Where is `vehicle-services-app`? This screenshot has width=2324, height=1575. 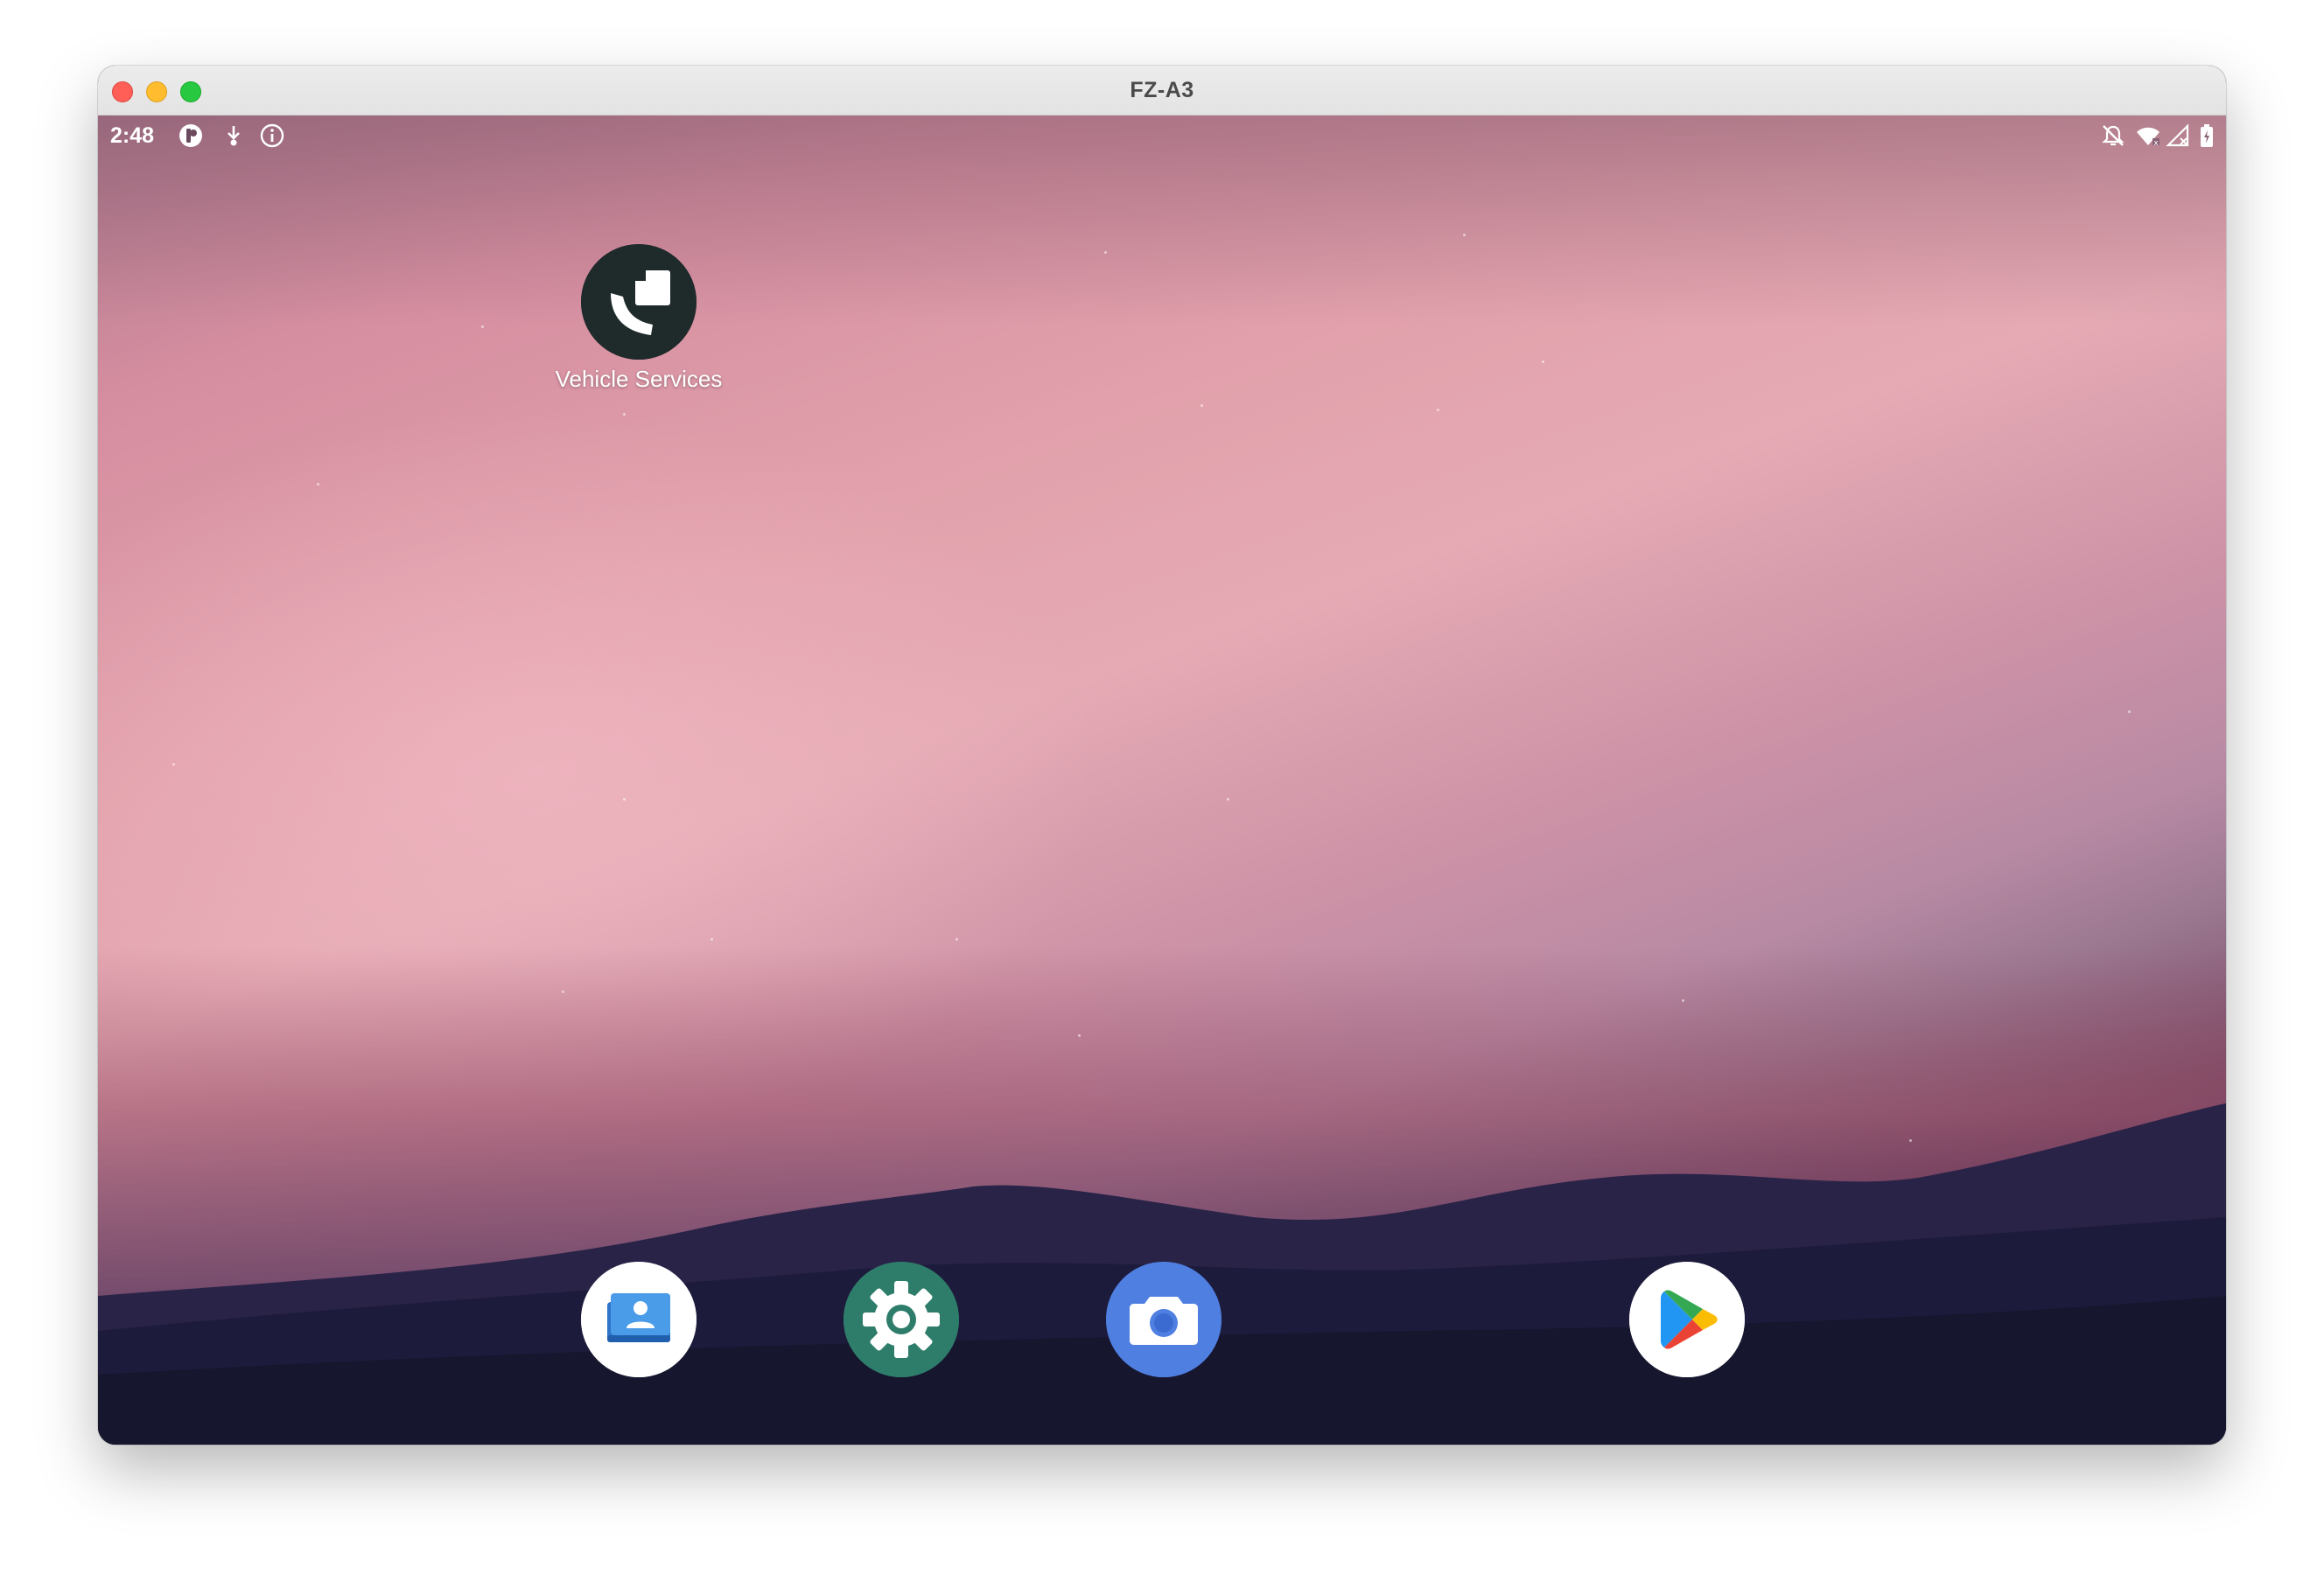 vehicle-services-app is located at coordinates (638, 302).